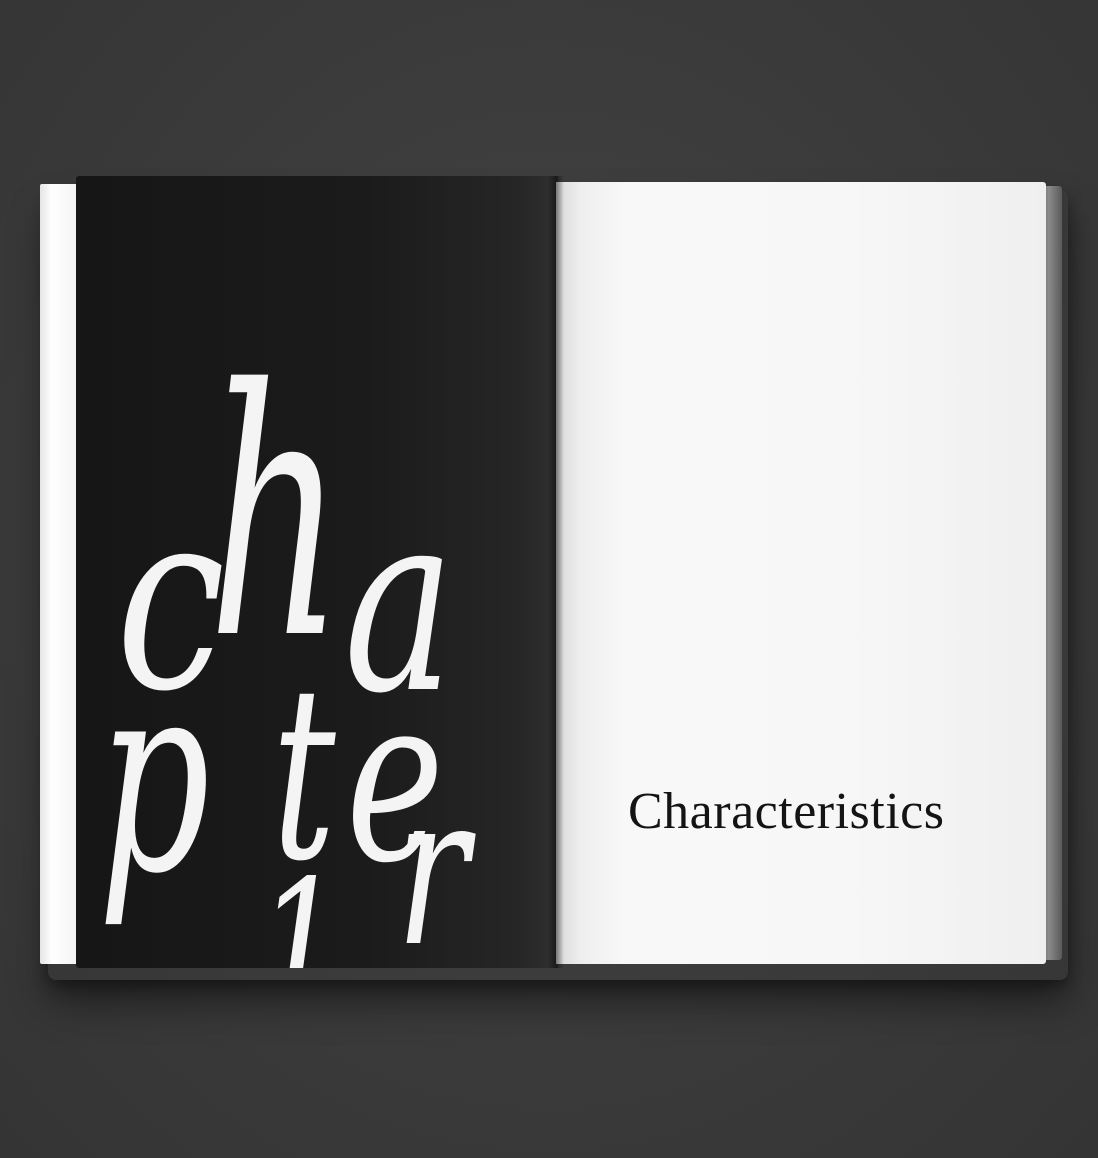  What do you see at coordinates (60, 574) in the screenshot?
I see `left-page-edges` at bounding box center [60, 574].